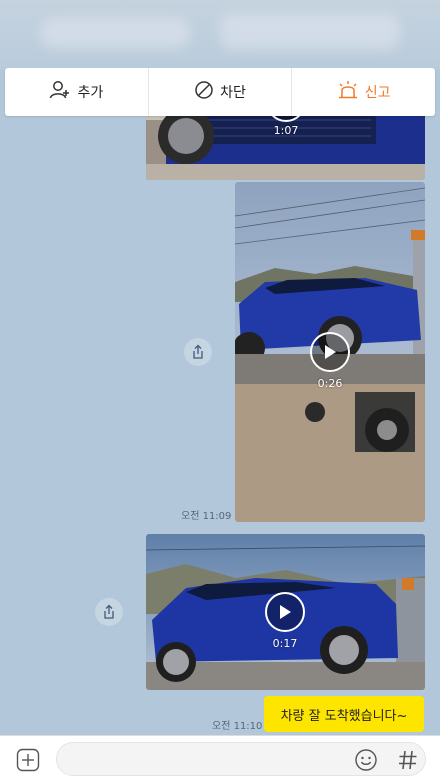  What do you see at coordinates (348, 92) in the screenshot?
I see `siren-icon` at bounding box center [348, 92].